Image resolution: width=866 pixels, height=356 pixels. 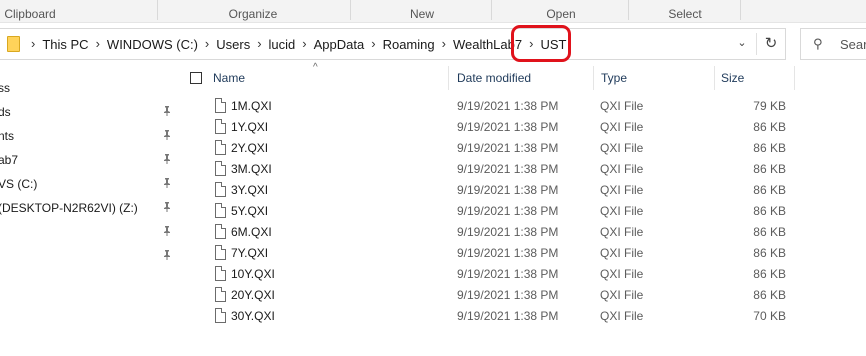 What do you see at coordinates (250, 253) in the screenshot?
I see `file-name: 7Y.QXI` at bounding box center [250, 253].